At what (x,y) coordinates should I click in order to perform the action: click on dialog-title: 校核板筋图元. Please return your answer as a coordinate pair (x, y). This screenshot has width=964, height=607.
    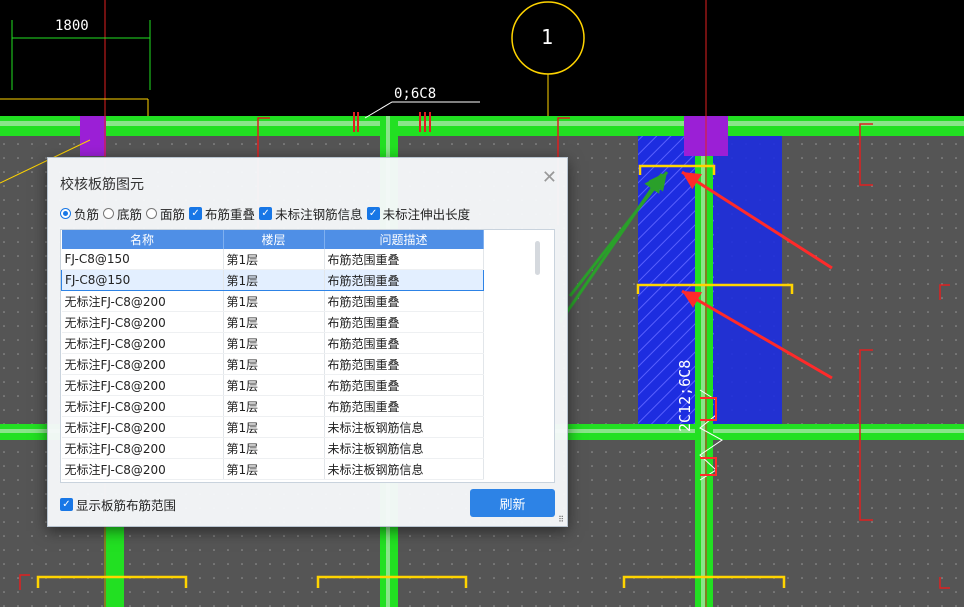
    Looking at the image, I should click on (102, 185).